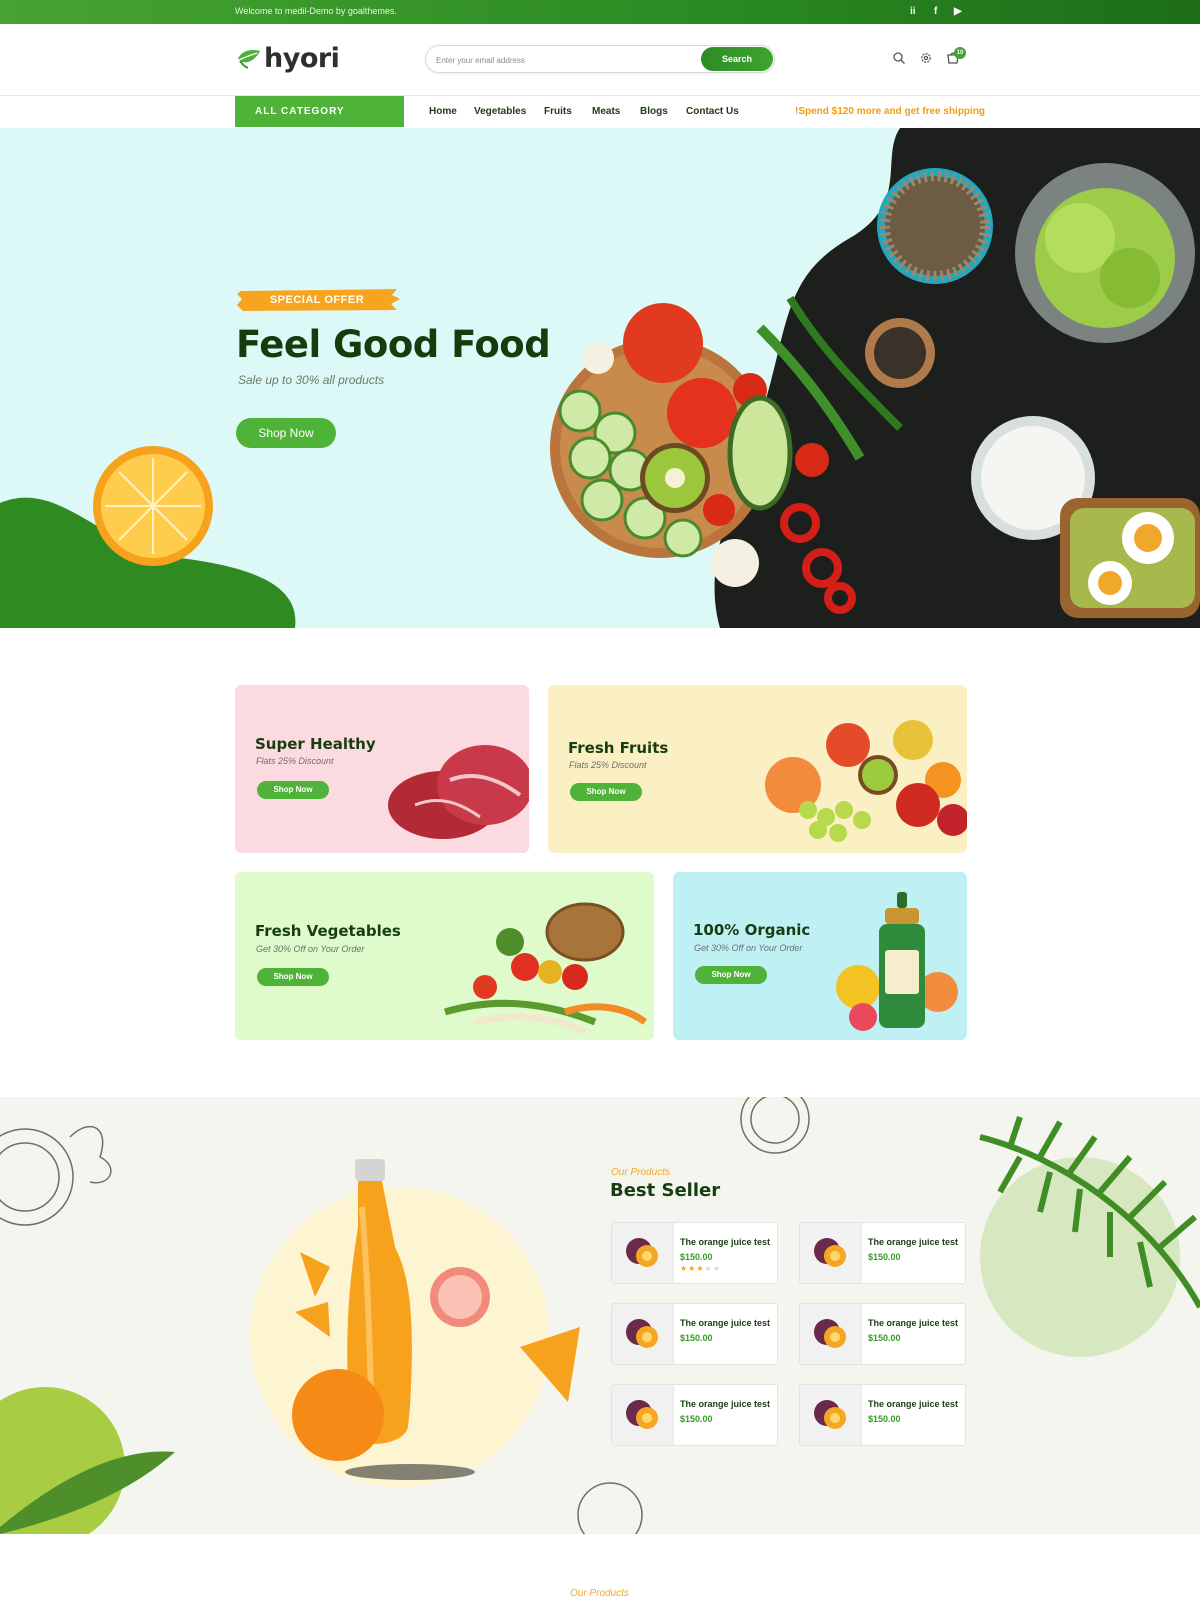 Image resolution: width=1200 pixels, height=1600 pixels. I want to click on nav-item-fruits: Fruits, so click(558, 111).